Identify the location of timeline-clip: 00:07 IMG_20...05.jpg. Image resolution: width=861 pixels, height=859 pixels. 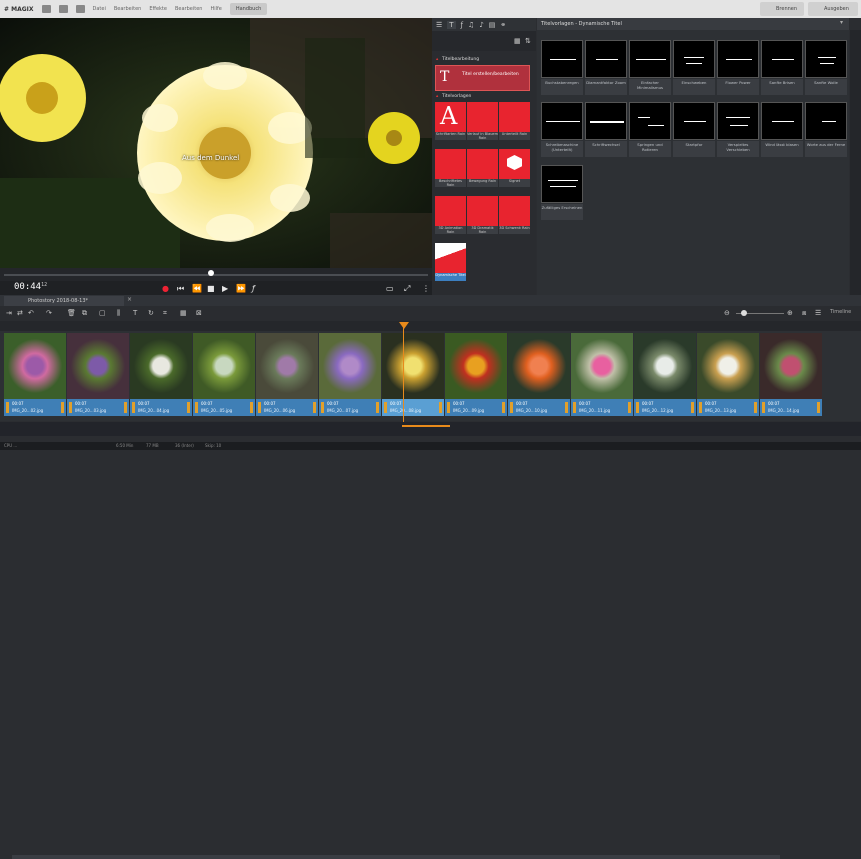
(224, 374).